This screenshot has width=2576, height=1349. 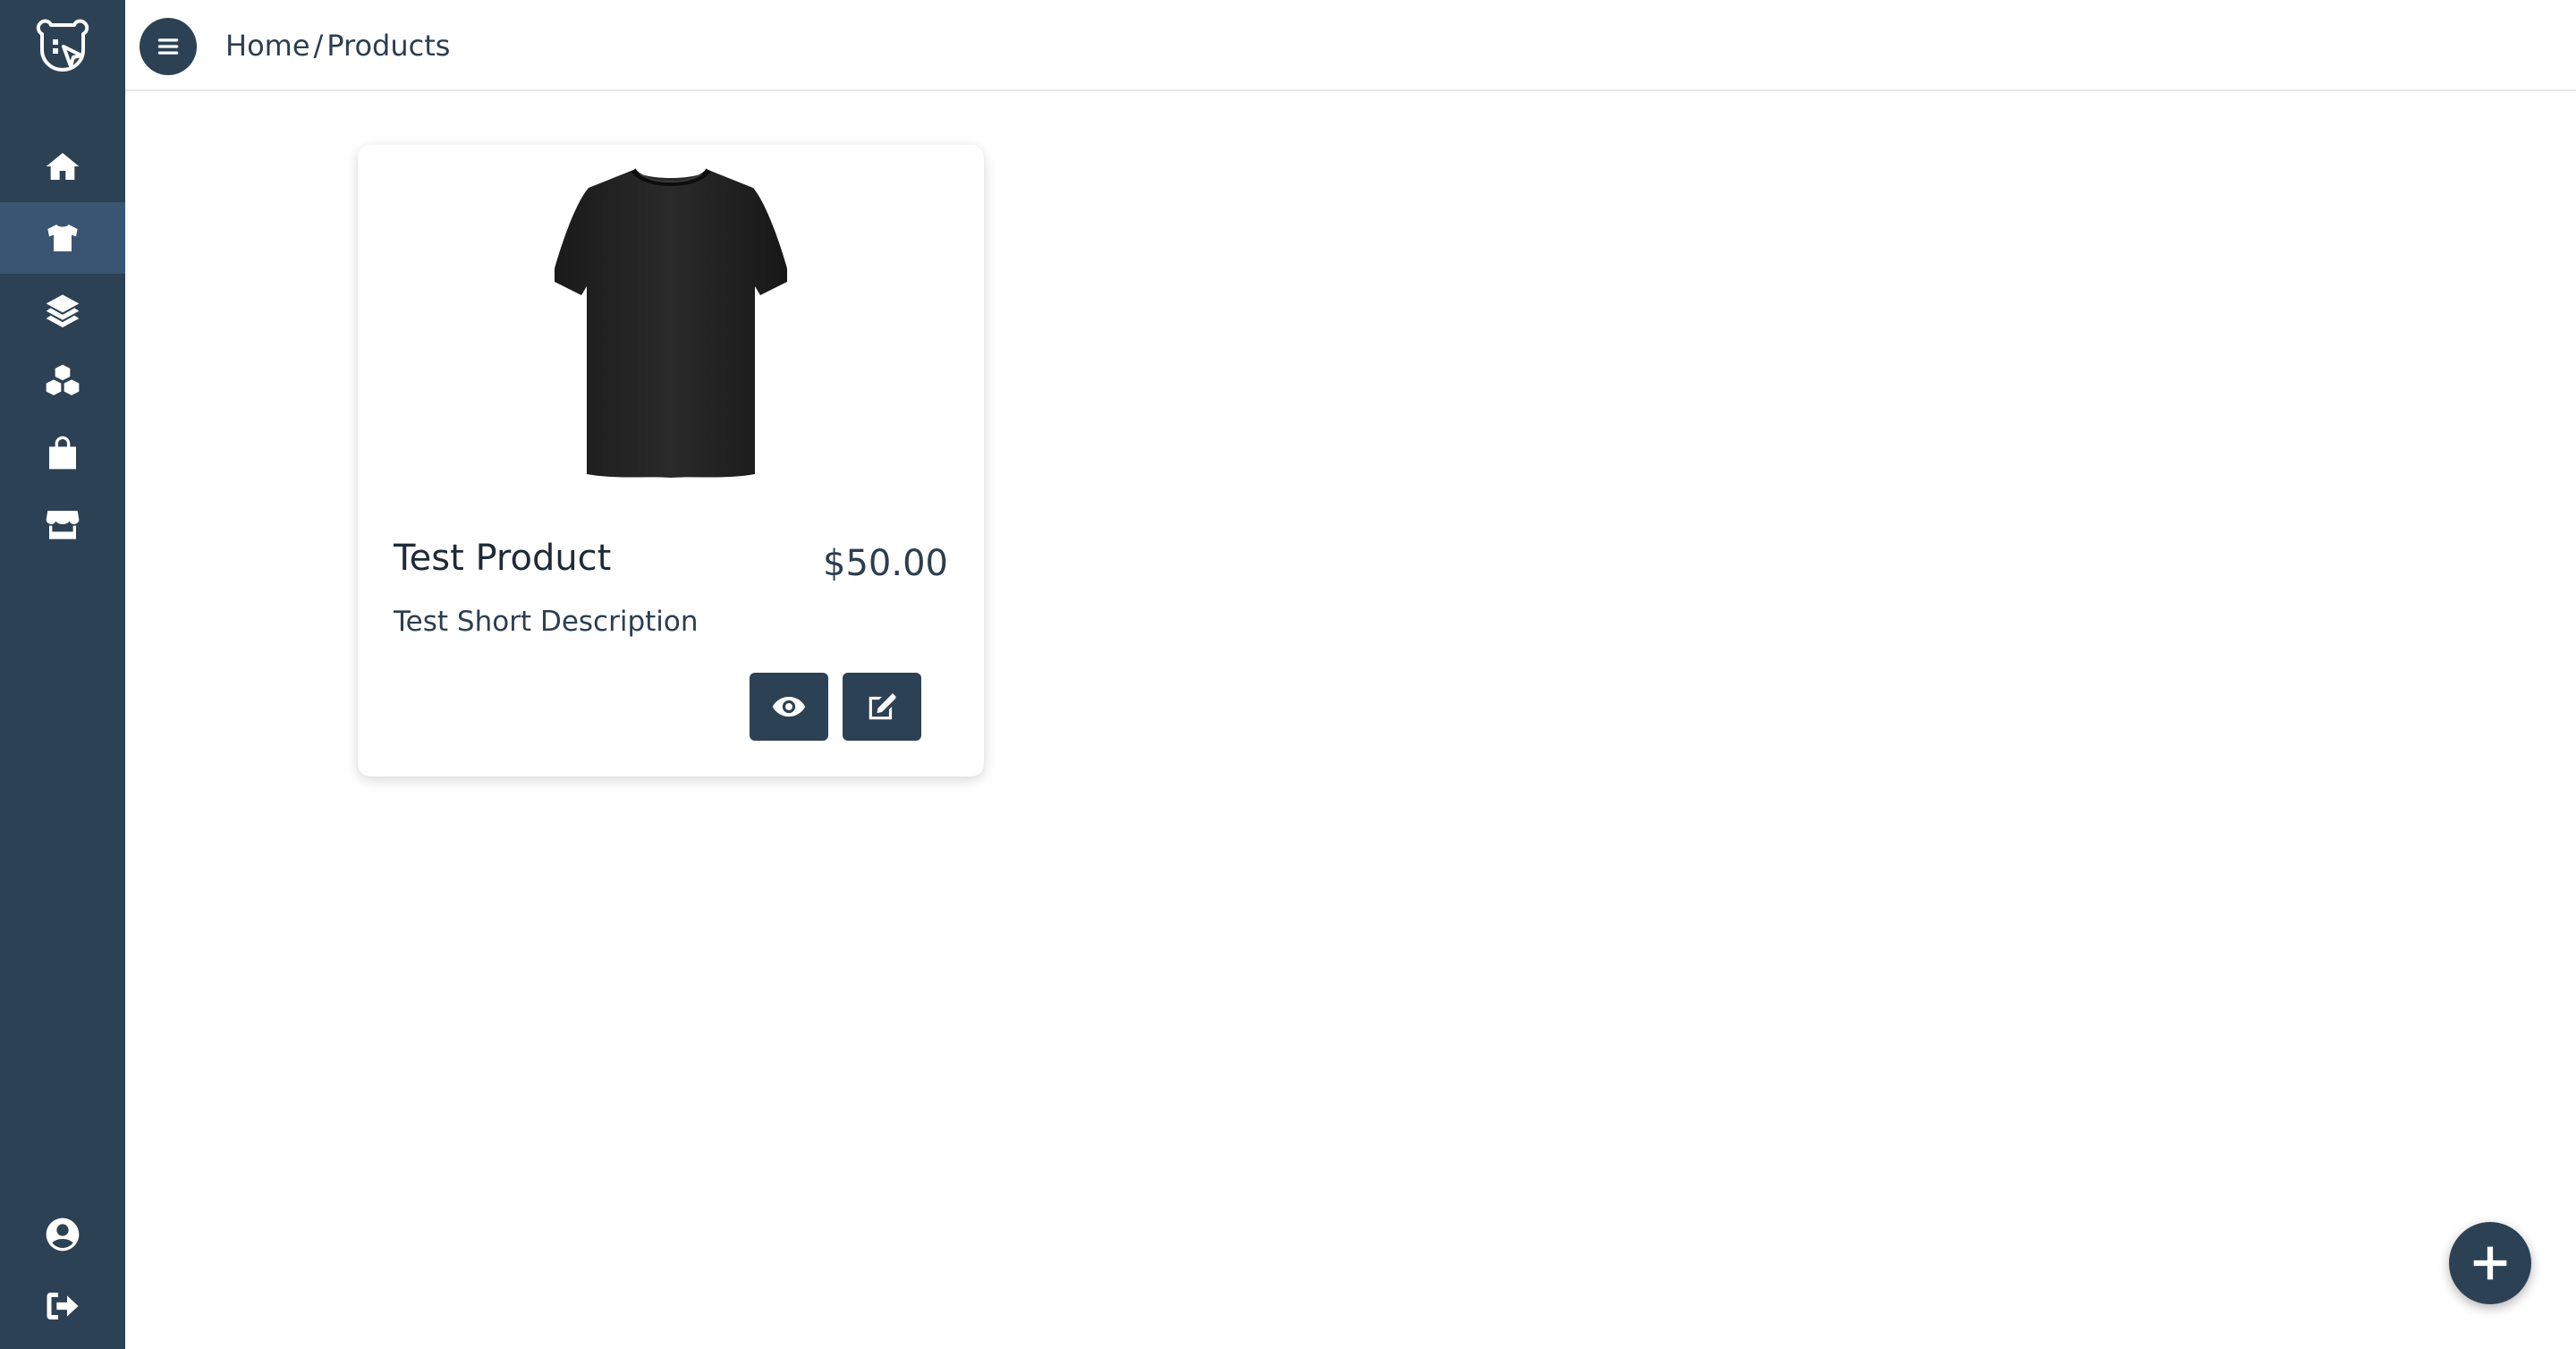 What do you see at coordinates (1350, 45) in the screenshot?
I see `top-bar: Home / Products` at bounding box center [1350, 45].